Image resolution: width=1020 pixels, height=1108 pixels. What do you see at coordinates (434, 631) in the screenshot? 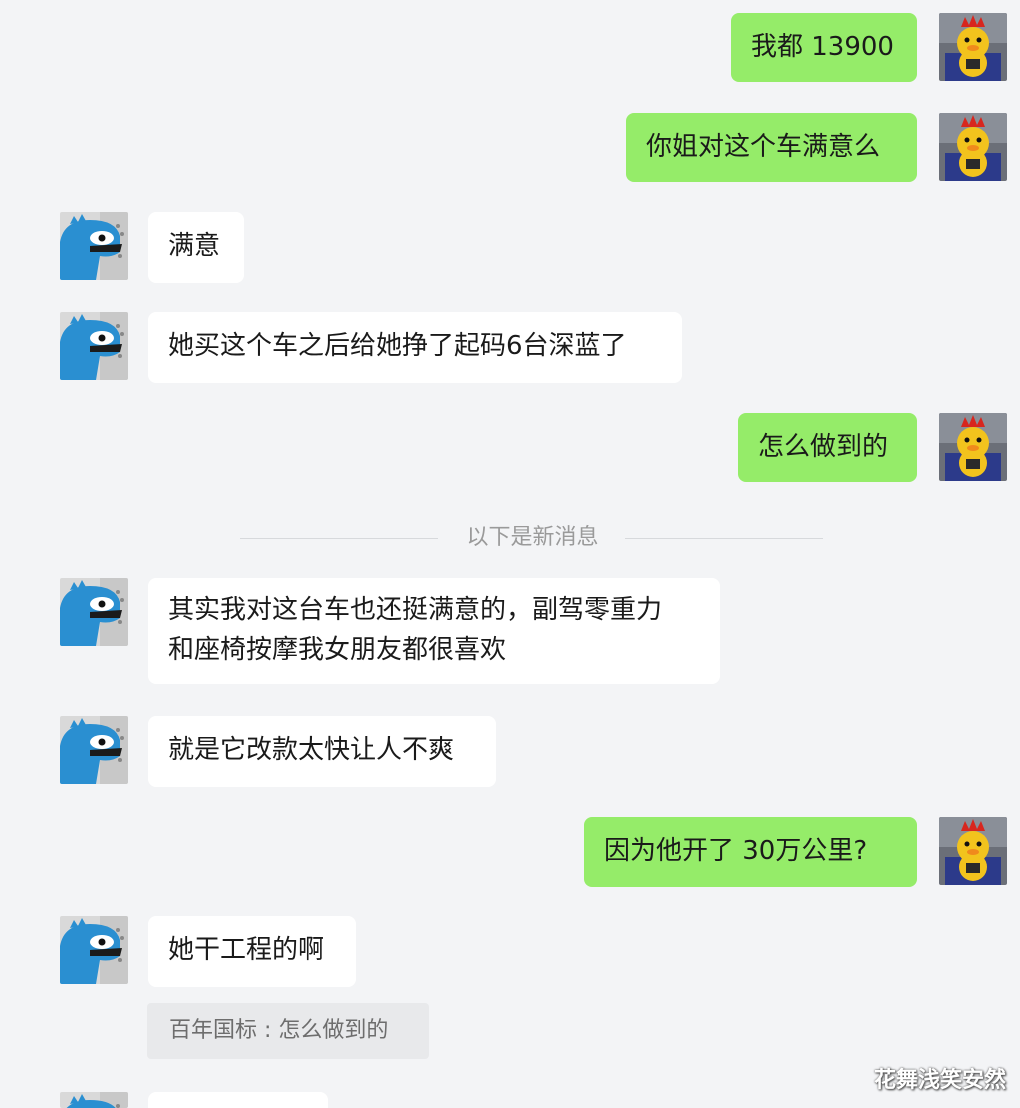
I see `other-message-bubble: 其实我对这台车也还挺满意的，副驾零重力 和座椅按摩我女朋友都很喜欢` at bounding box center [434, 631].